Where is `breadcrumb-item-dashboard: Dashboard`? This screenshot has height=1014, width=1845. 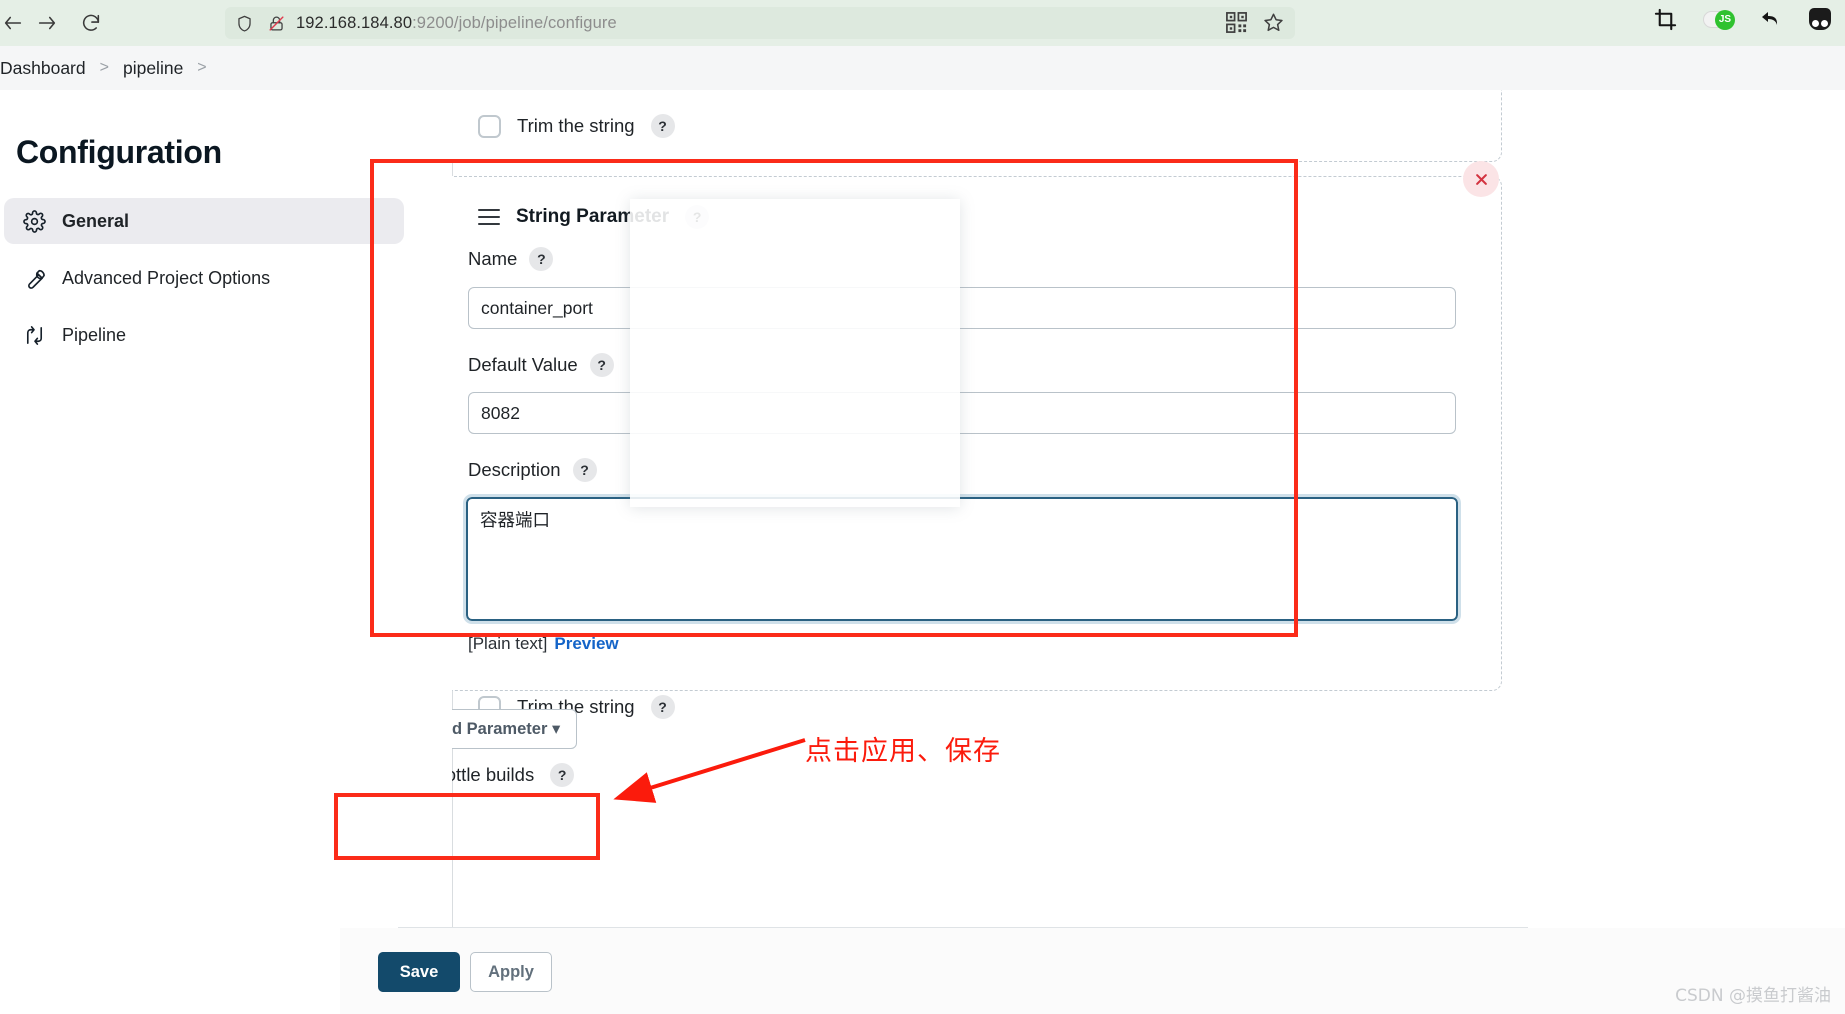 breadcrumb-item-dashboard: Dashboard is located at coordinates (43, 68).